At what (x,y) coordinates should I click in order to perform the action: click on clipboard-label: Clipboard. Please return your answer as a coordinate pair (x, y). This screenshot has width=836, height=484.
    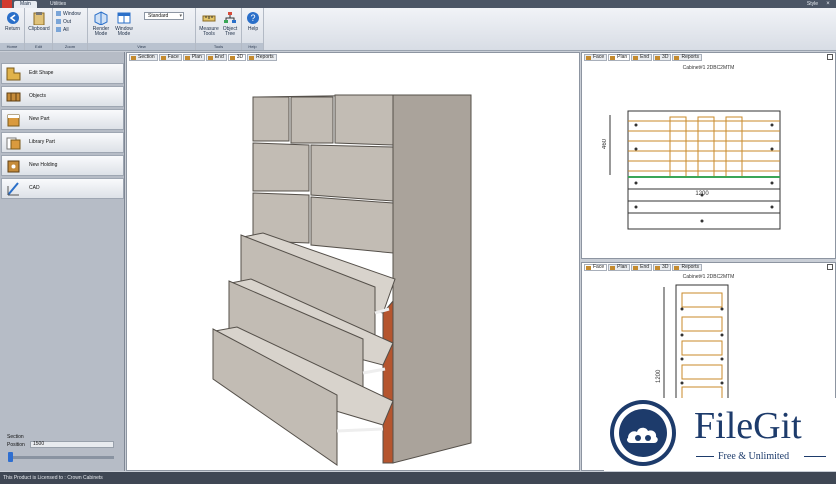
    Looking at the image, I should click on (39, 29).